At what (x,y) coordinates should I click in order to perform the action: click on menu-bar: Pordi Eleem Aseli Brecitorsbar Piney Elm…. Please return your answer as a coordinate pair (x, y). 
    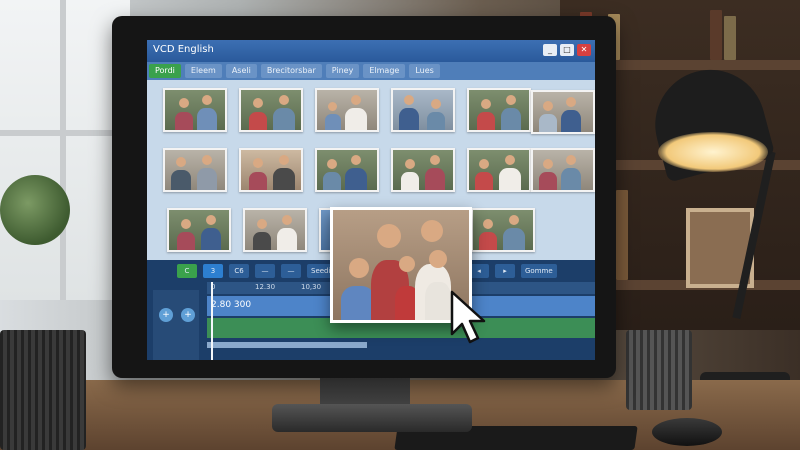
    Looking at the image, I should click on (371, 71).